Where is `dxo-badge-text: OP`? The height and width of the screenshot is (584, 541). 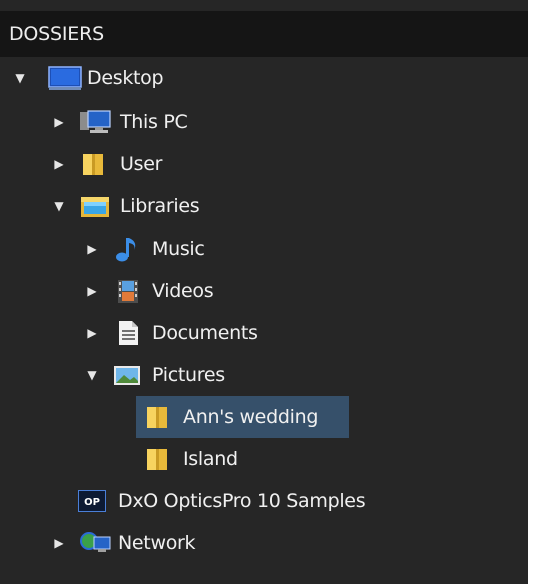 dxo-badge-text: OP is located at coordinates (92, 502).